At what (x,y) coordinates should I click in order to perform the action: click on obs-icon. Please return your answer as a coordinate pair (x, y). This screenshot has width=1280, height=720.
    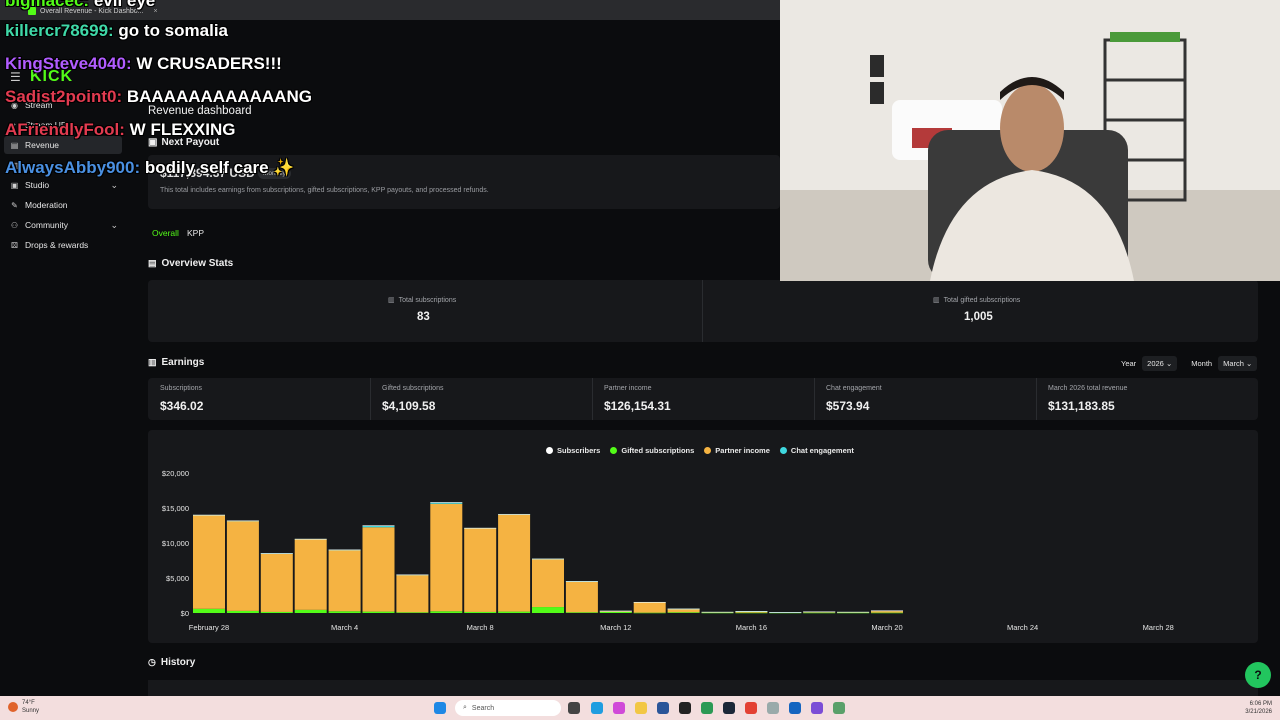
    Looking at the image, I should click on (685, 708).